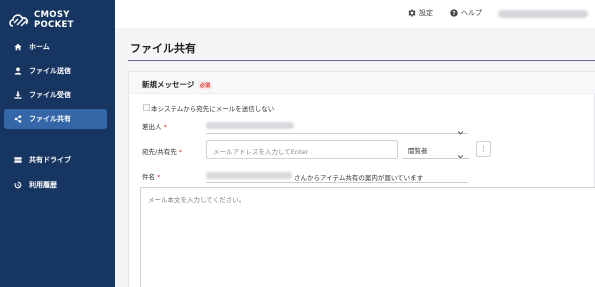 This screenshot has width=595, height=287. I want to click on logo-text: CMOSY POCKET, so click(54, 20).